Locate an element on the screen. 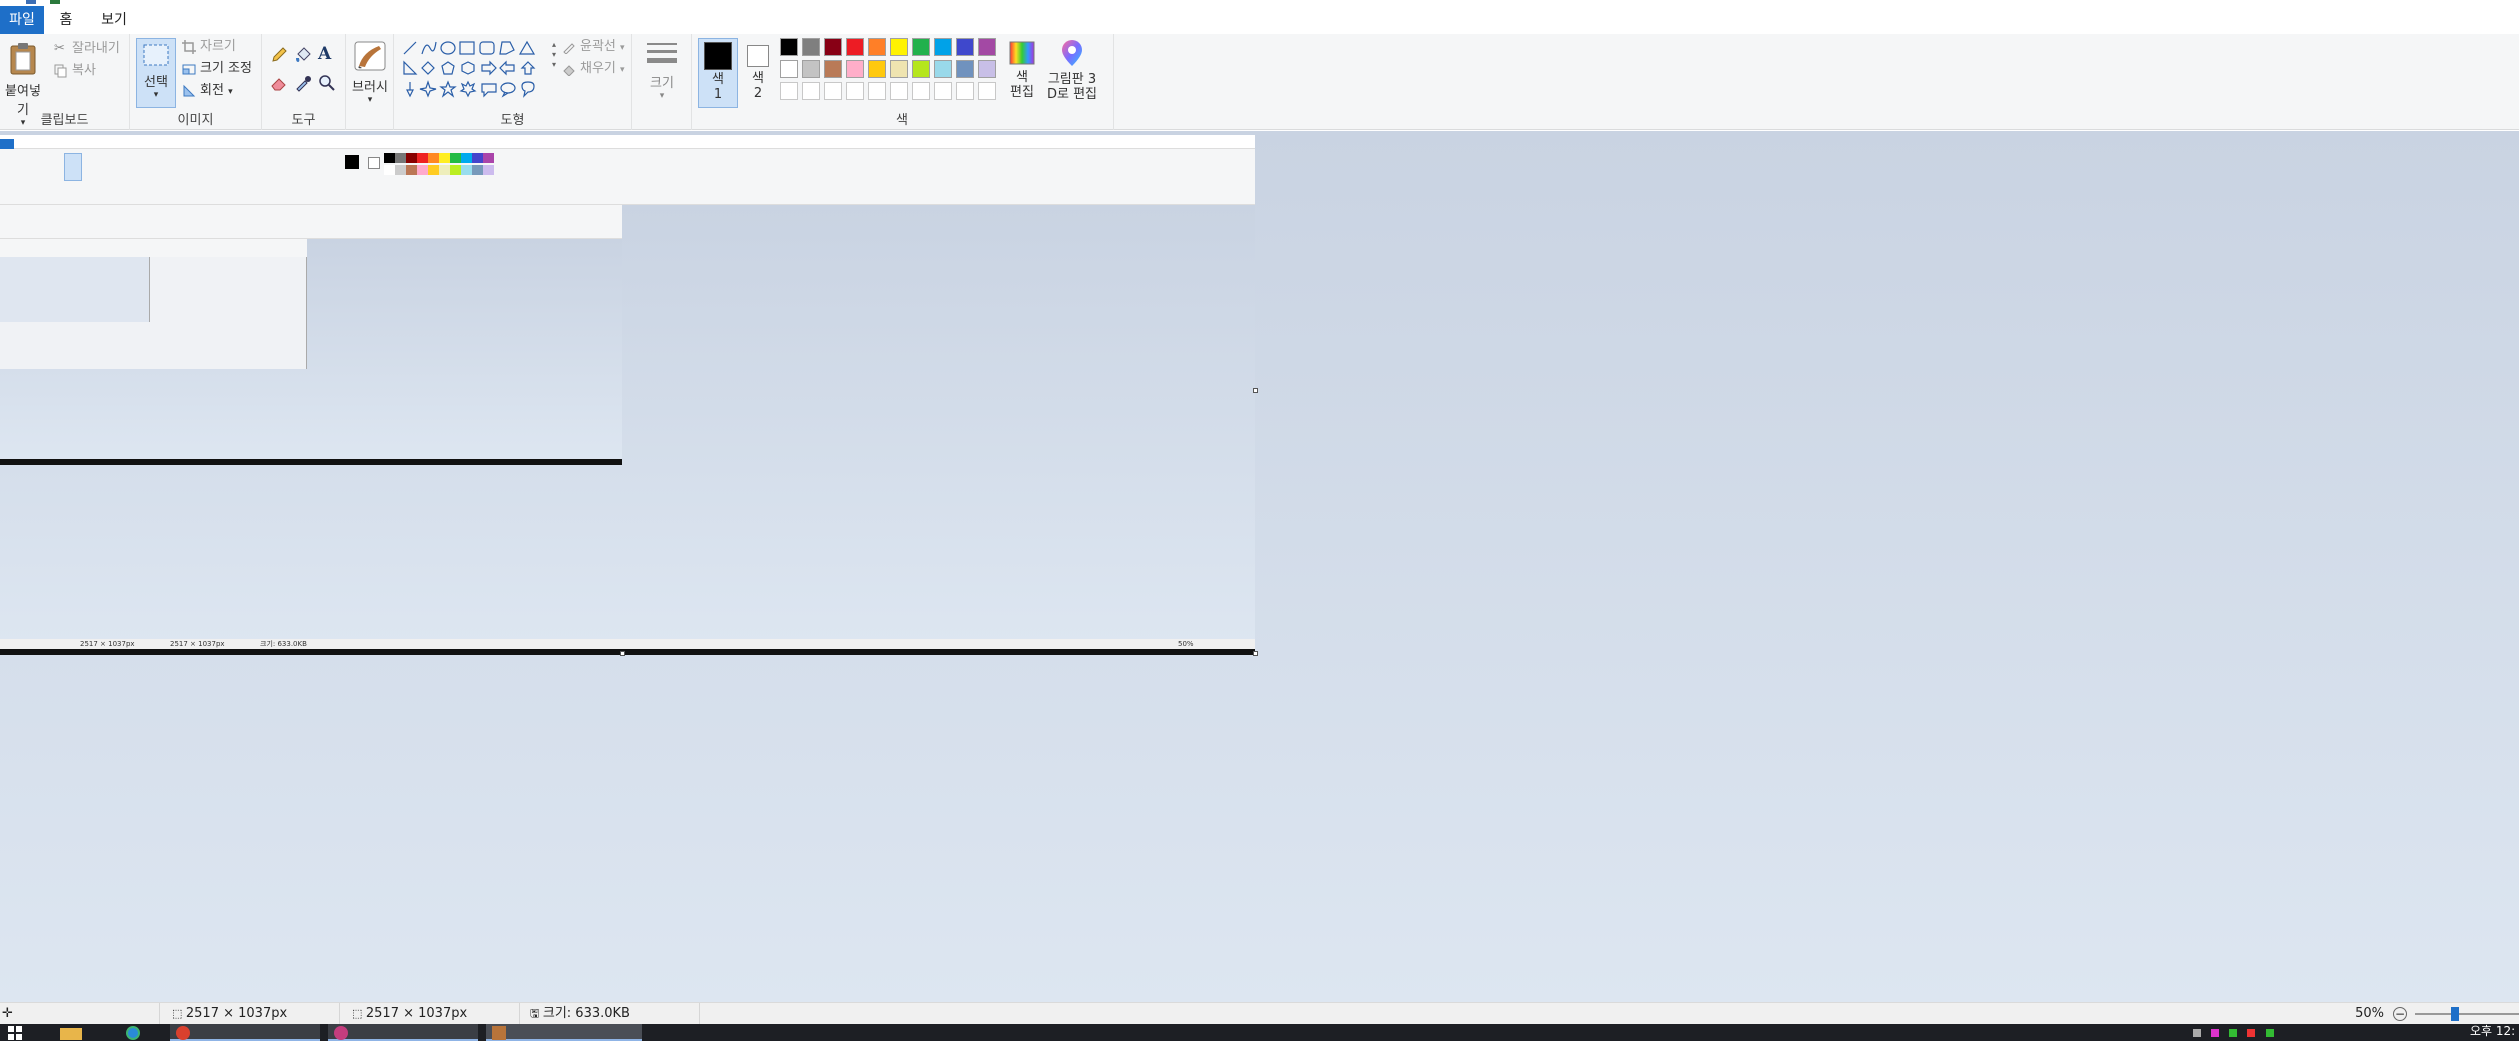 The width and height of the screenshot is (2519, 1041). start-button is located at coordinates (15, 1032).